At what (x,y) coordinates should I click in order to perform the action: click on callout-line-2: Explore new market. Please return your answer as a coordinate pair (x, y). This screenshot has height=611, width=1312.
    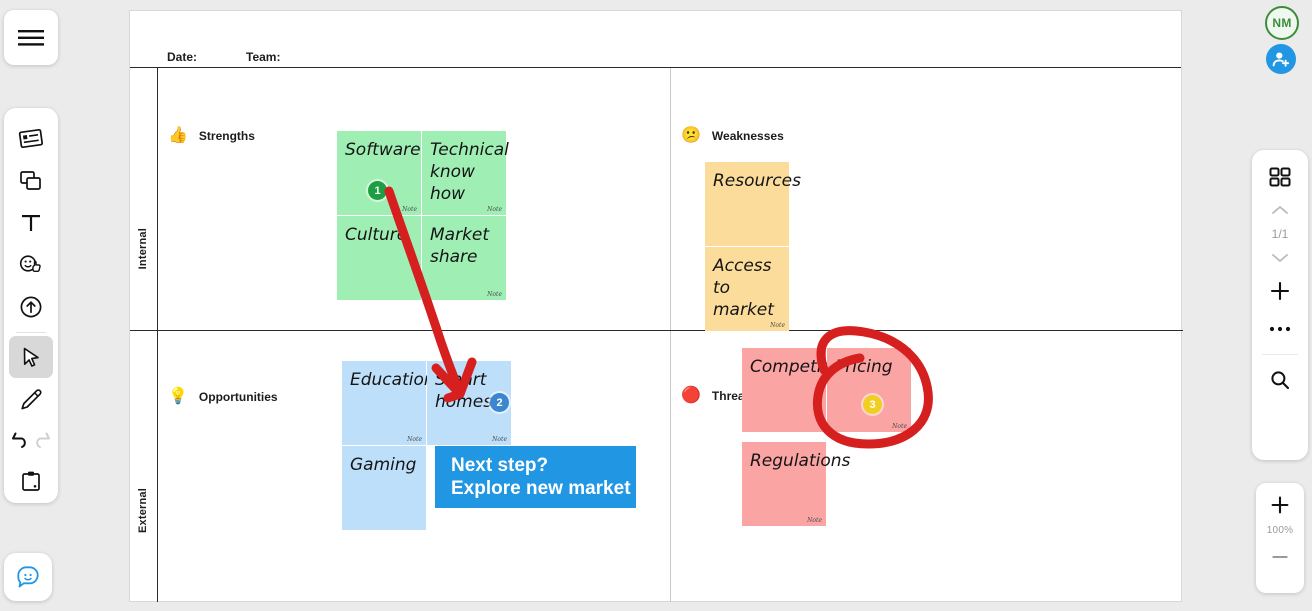
    Looking at the image, I should click on (541, 488).